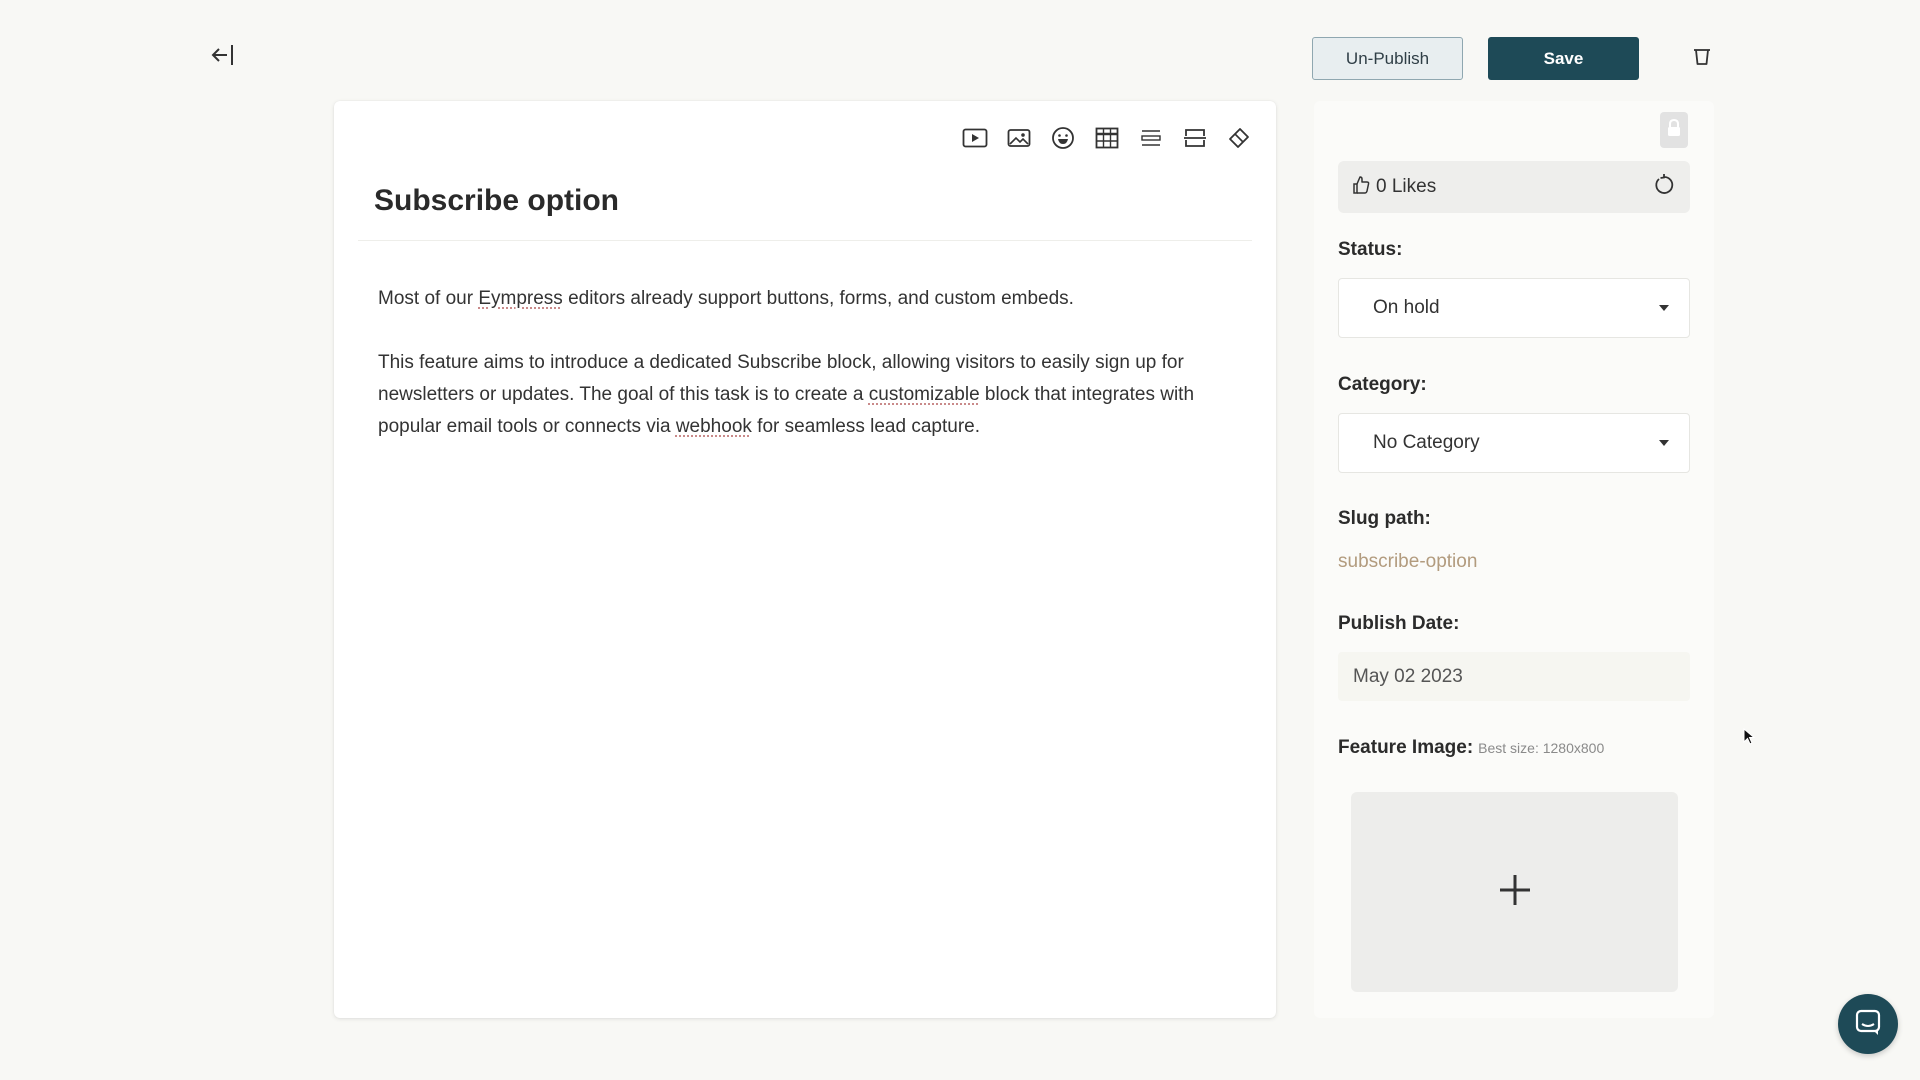 The image size is (1920, 1080). What do you see at coordinates (428, 298) in the screenshot?
I see `body-text-run: Most of our` at bounding box center [428, 298].